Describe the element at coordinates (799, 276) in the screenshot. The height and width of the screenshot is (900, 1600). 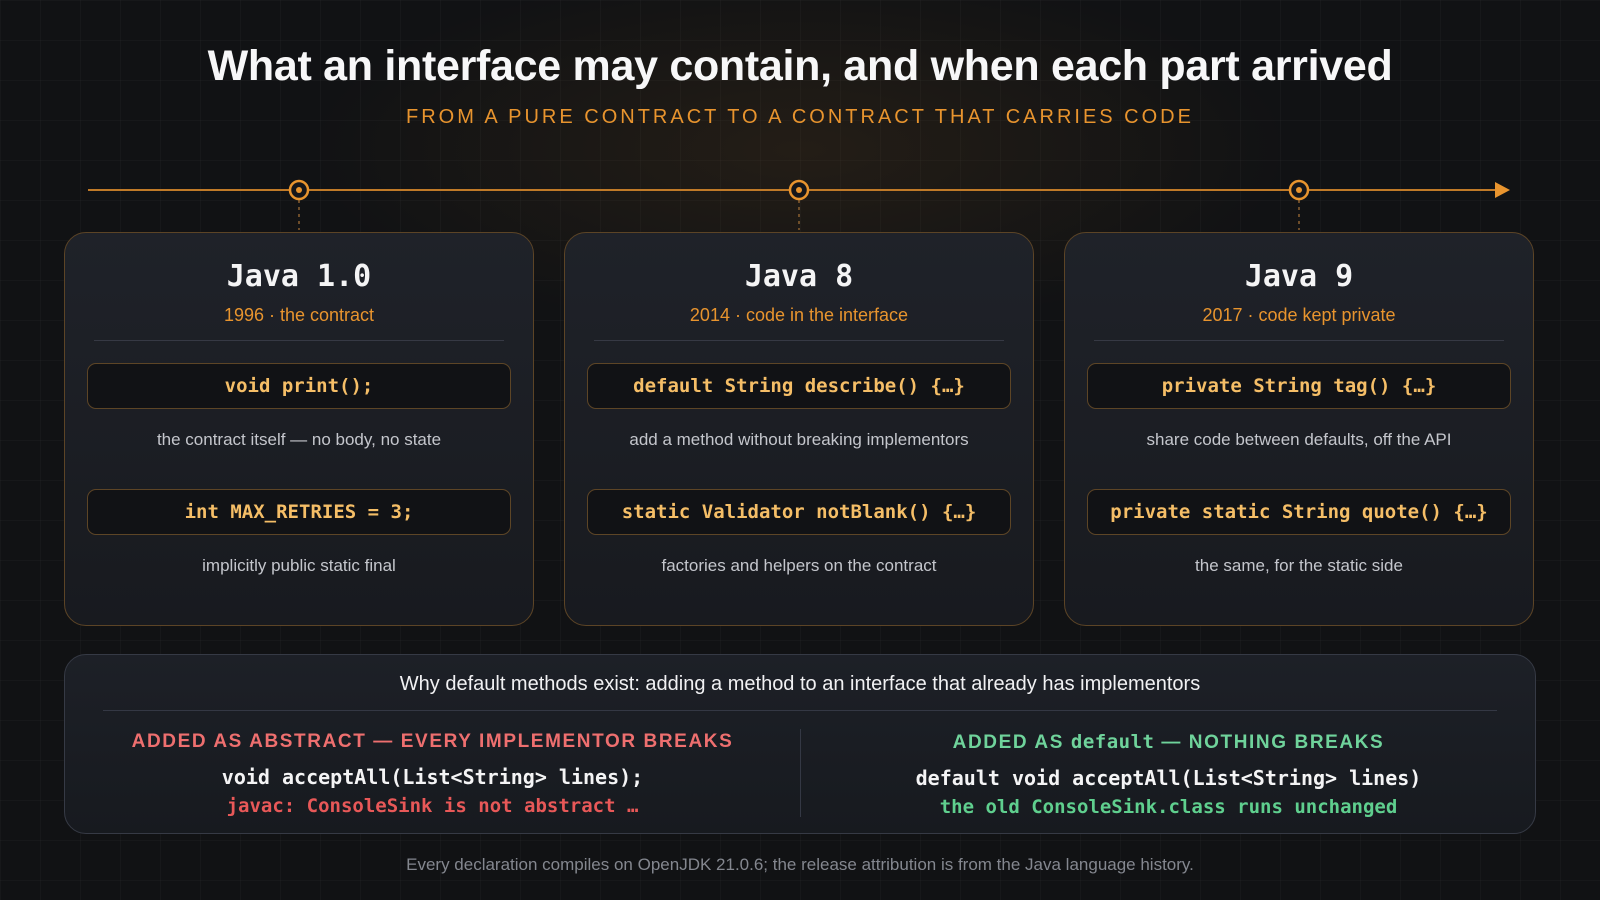
I see `card-version: Java 8` at that location.